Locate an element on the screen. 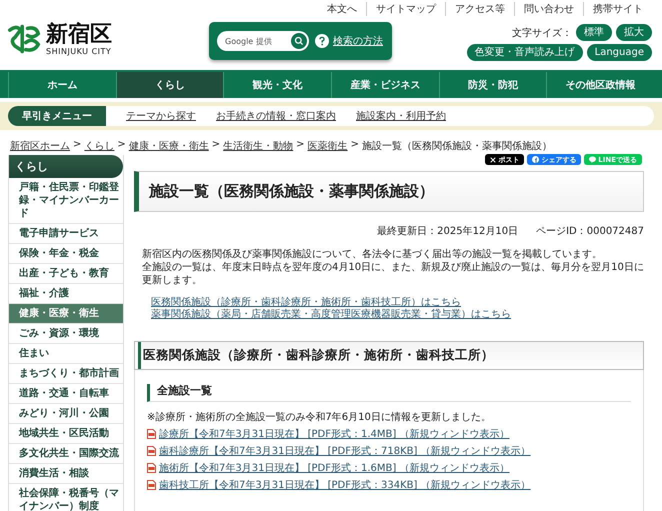 The width and height of the screenshot is (662, 511). quick-menu-label: 早引きメニュー is located at coordinates (57, 116).